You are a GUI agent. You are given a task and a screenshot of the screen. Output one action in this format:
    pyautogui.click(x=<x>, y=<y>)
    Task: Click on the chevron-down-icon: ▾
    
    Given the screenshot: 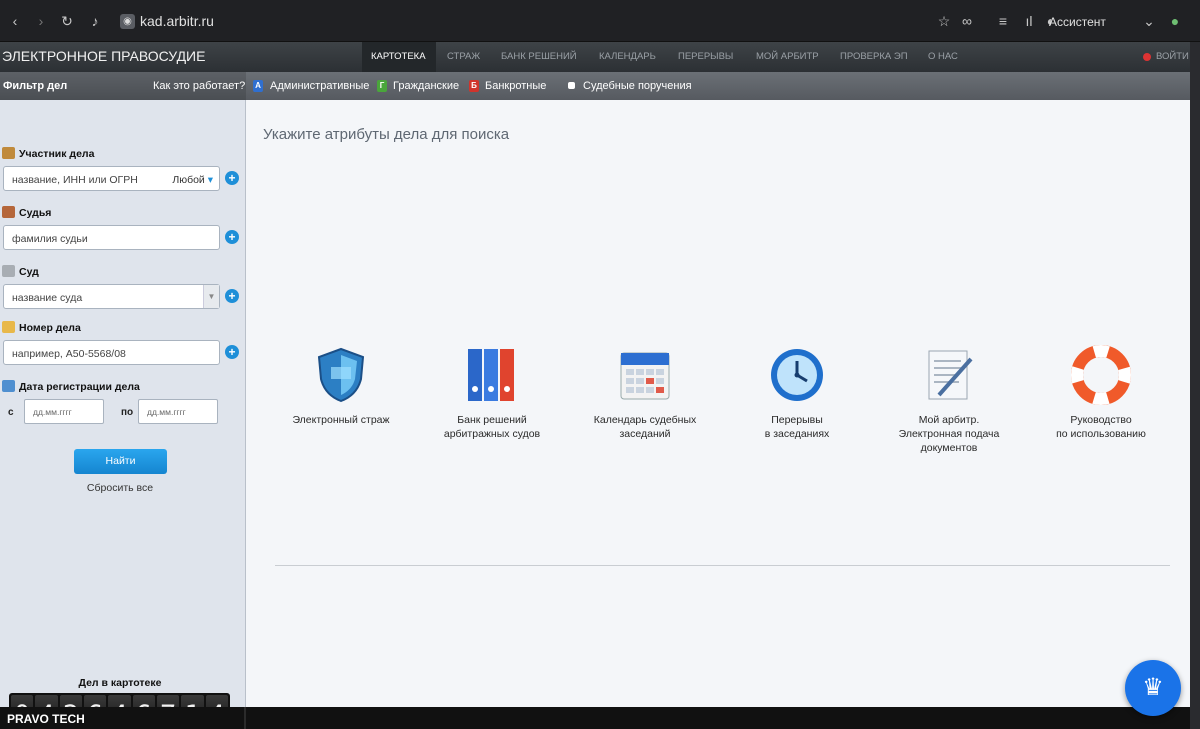 What is the action you would take?
    pyautogui.click(x=210, y=180)
    